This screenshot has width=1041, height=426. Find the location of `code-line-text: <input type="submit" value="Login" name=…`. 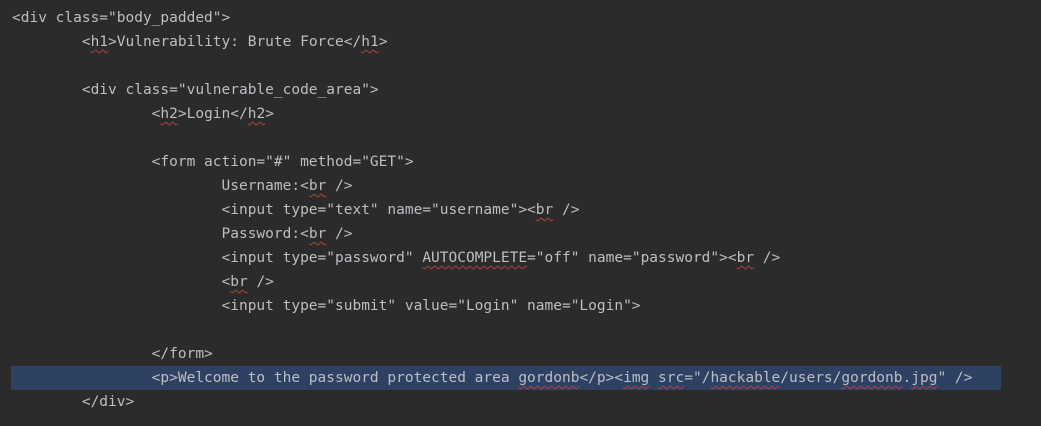

code-line-text: <input type="submit" value="Login" name=… is located at coordinates (326, 306).